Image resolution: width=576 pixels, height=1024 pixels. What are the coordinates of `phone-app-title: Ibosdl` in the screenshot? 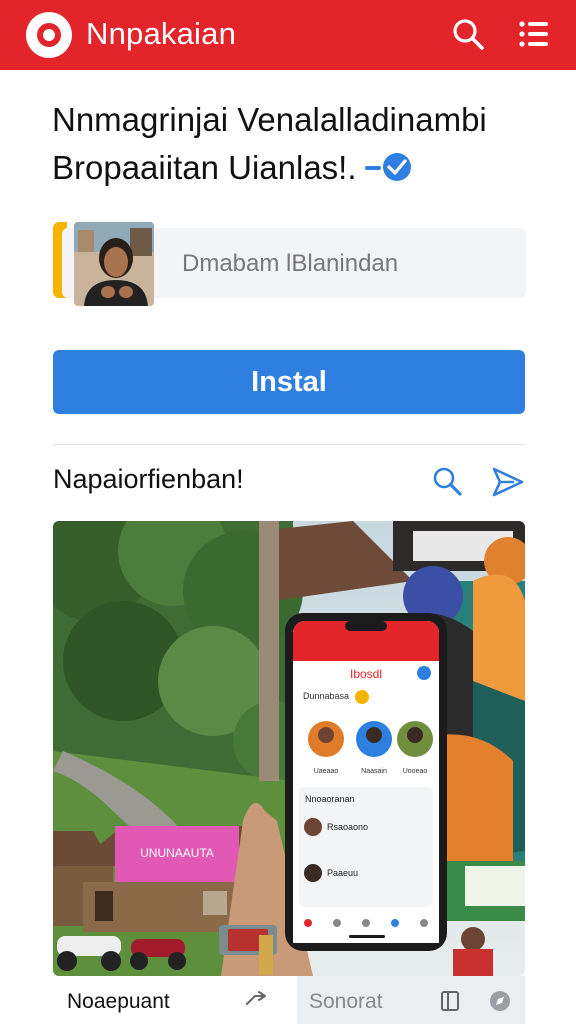 It's located at (366, 674).